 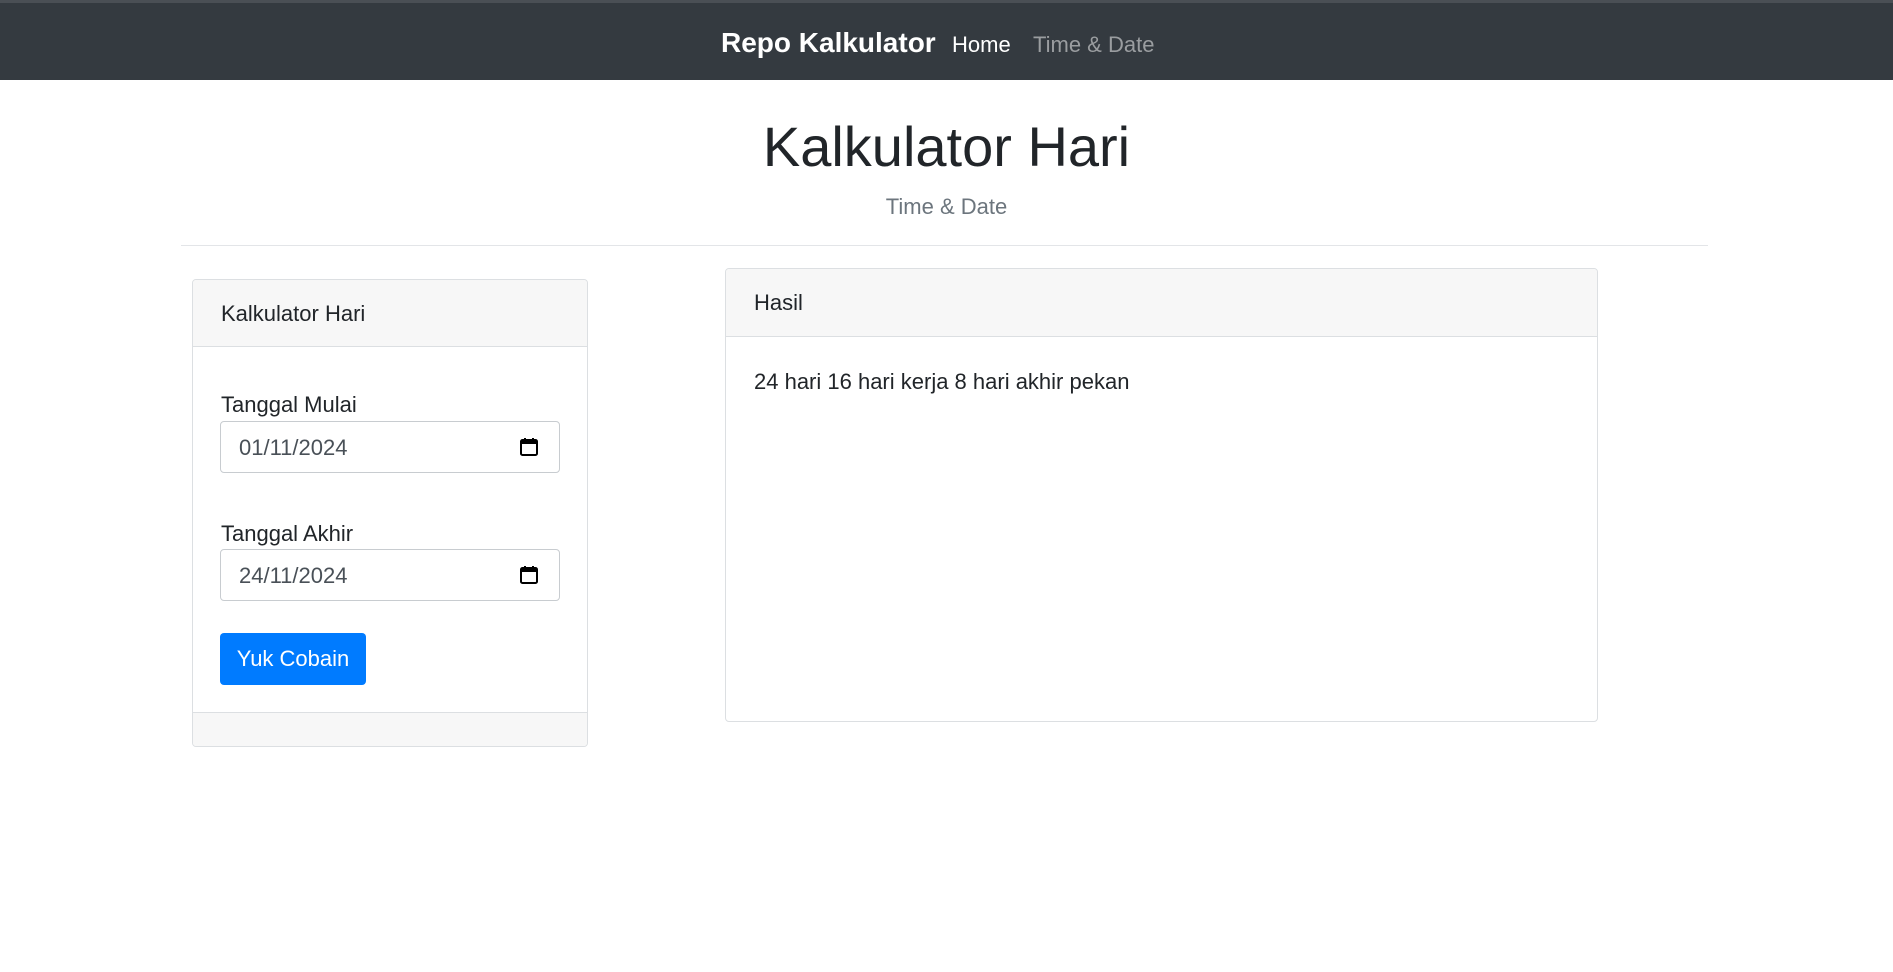 What do you see at coordinates (390, 729) in the screenshot?
I see `calculator-card-footer` at bounding box center [390, 729].